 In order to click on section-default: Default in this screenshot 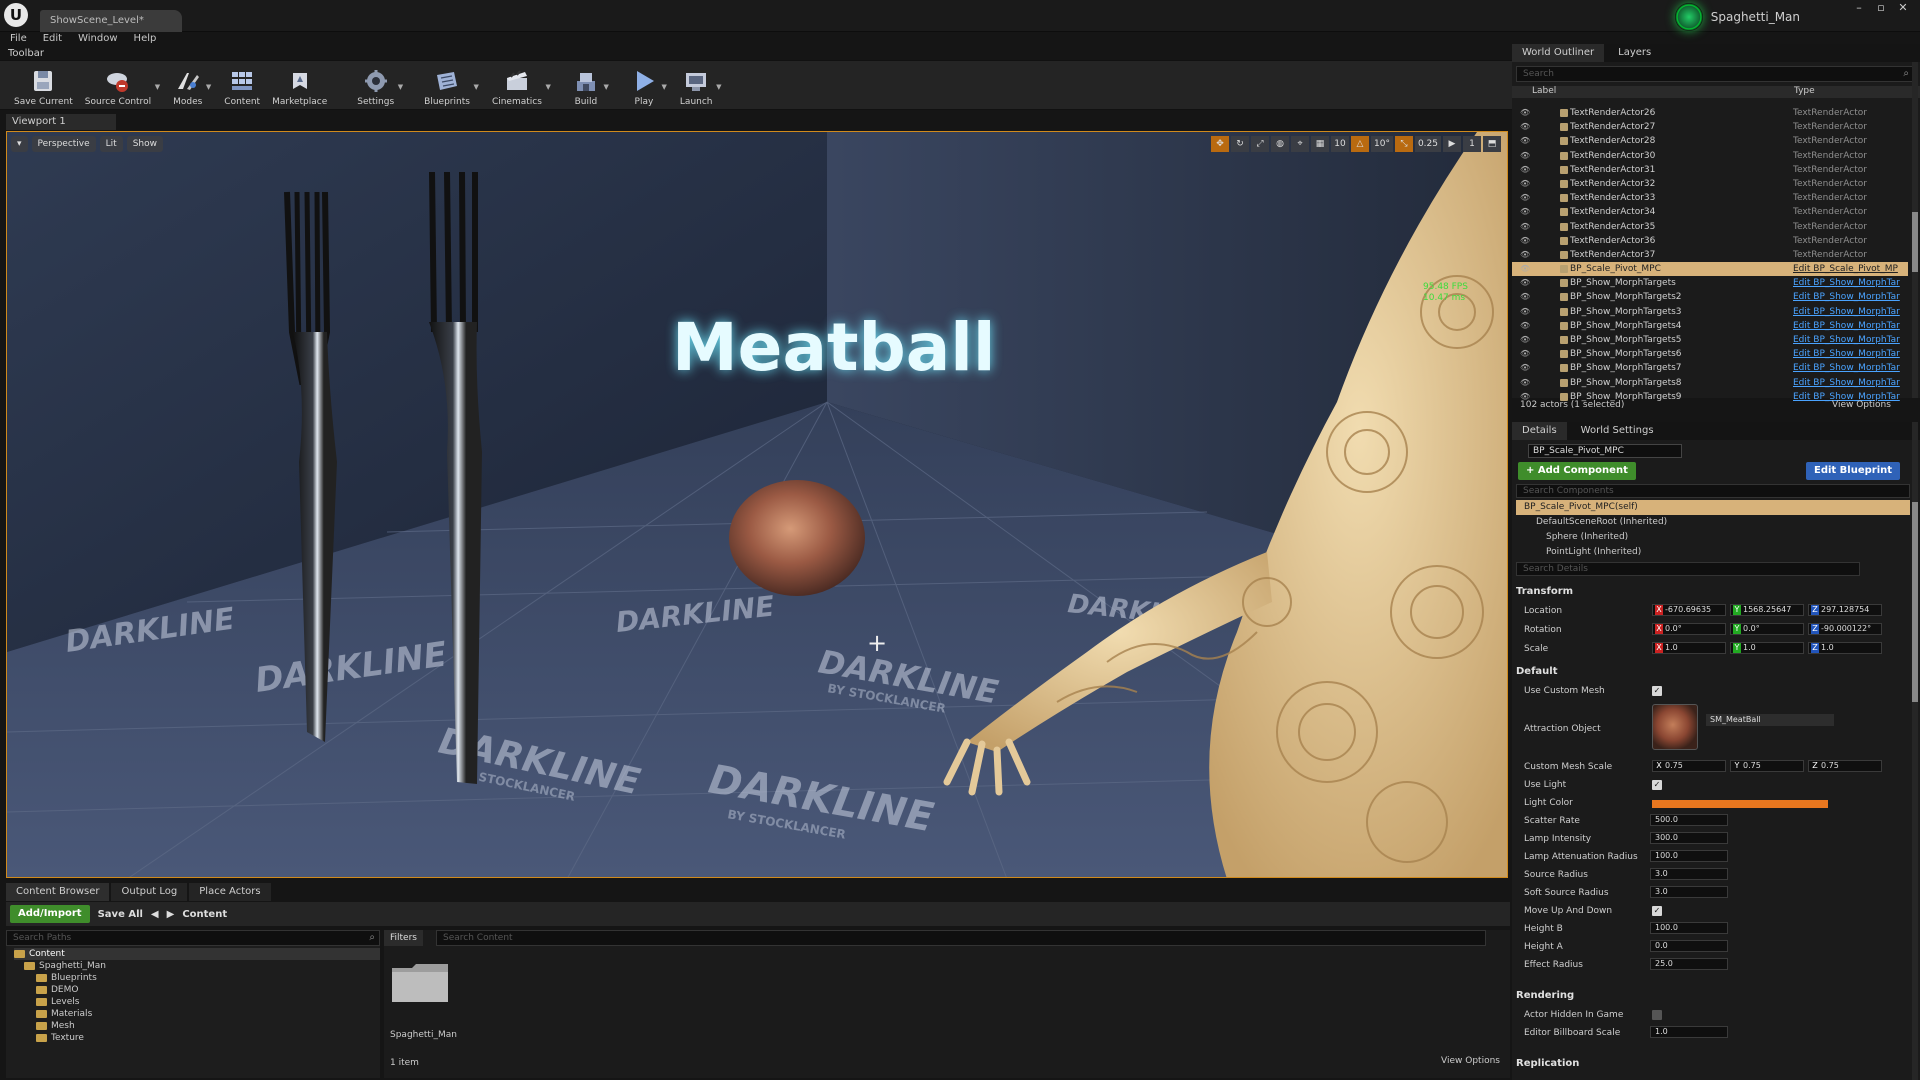, I will do `click(1537, 671)`.